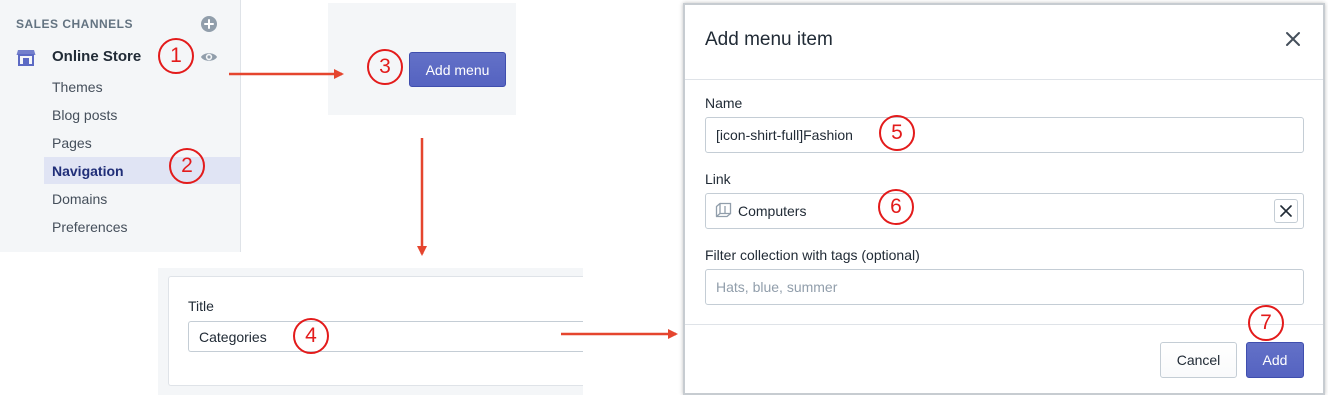 This screenshot has height=395, width=1328. What do you see at coordinates (385, 67) in the screenshot?
I see `step-marker-3: 3` at bounding box center [385, 67].